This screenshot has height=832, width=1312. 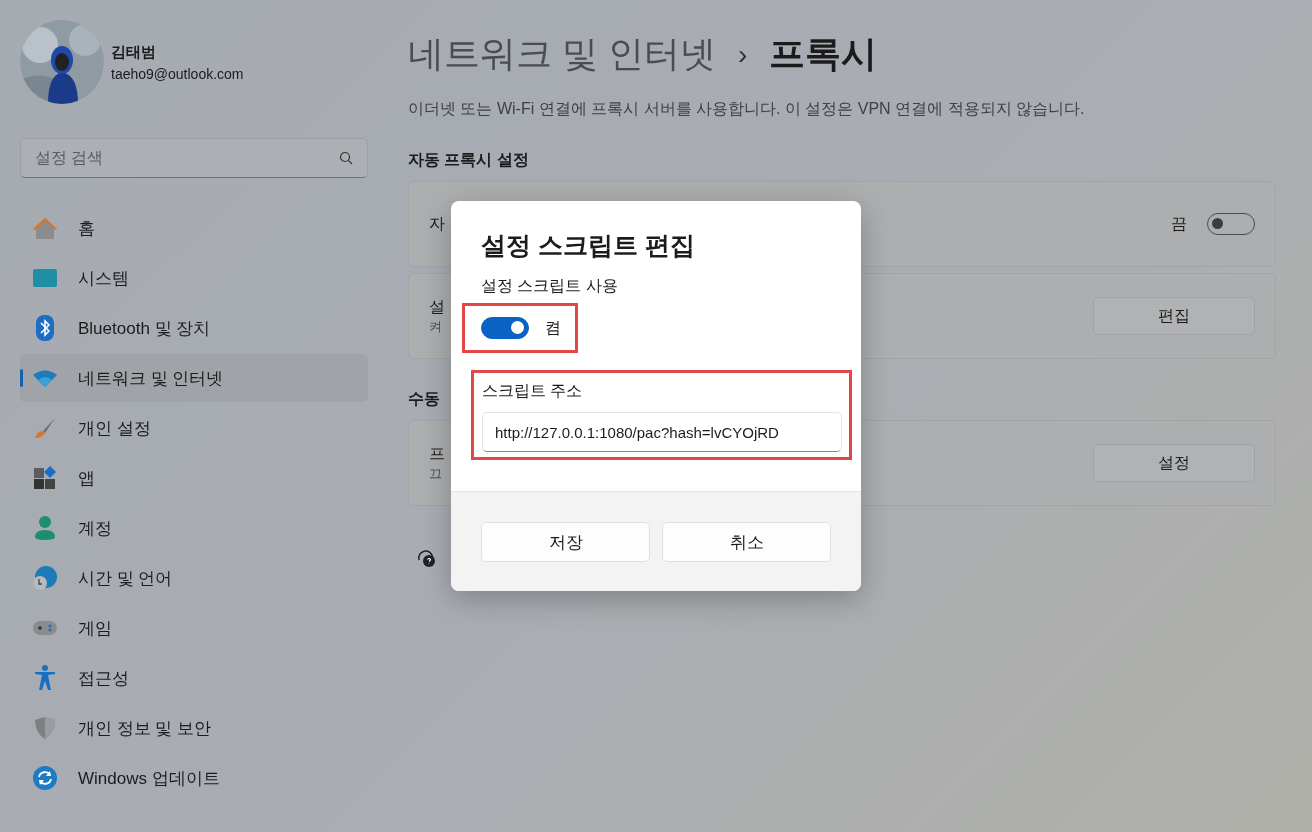 What do you see at coordinates (468, 160) in the screenshot?
I see `section-heading: 자동 프록시 설정` at bounding box center [468, 160].